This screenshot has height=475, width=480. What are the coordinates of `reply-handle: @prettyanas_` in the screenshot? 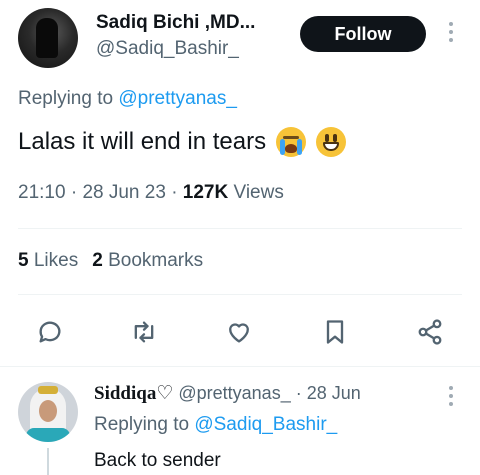 It's located at (234, 393).